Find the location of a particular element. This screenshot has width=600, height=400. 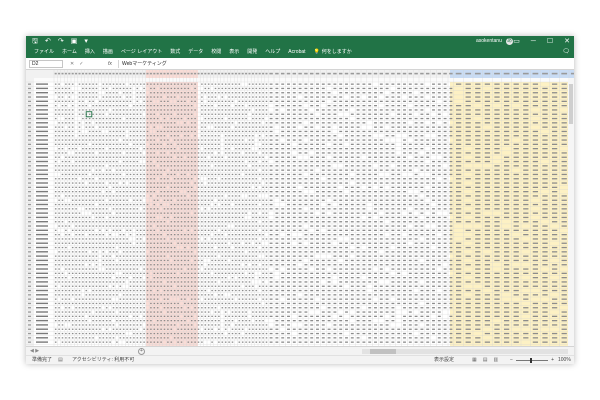

dropdown-arrow-icon: ▾ is located at coordinates (86, 41).